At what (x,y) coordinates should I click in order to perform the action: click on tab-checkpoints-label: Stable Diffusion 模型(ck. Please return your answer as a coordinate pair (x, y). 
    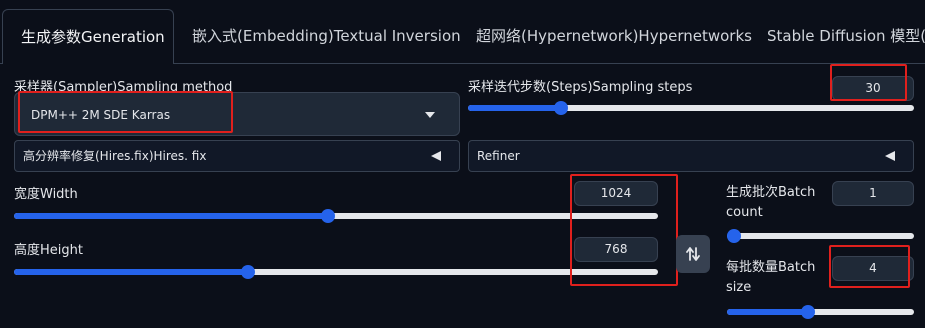
    Looking at the image, I should click on (846, 36).